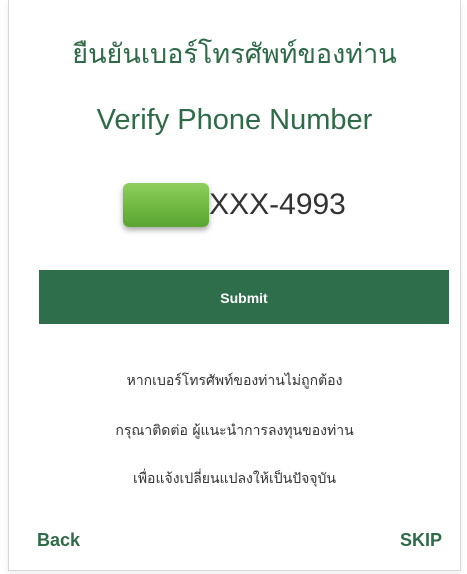 The height and width of the screenshot is (574, 467). What do you see at coordinates (166, 205) in the screenshot?
I see `redaction-mask` at bounding box center [166, 205].